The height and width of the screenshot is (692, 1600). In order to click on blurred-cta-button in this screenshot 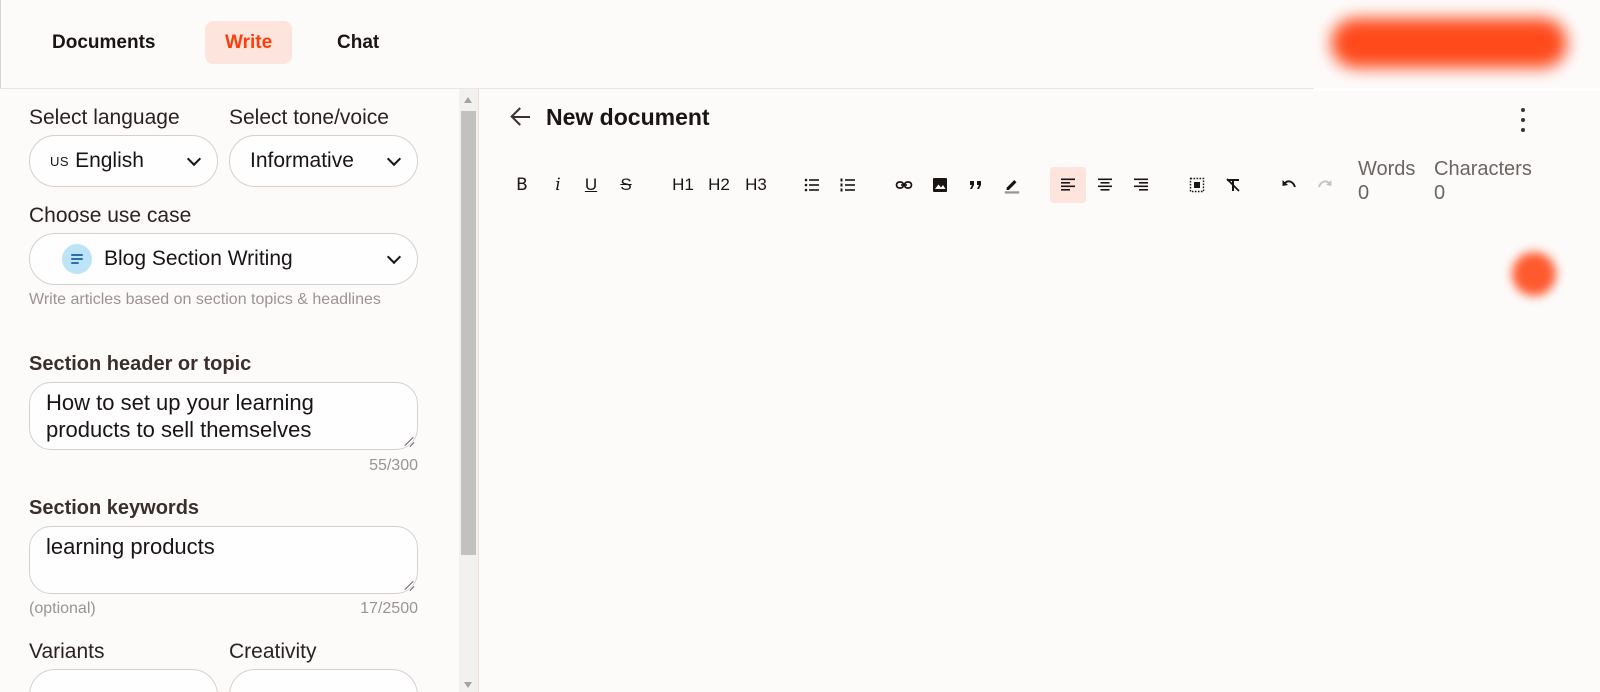, I will do `click(1449, 43)`.